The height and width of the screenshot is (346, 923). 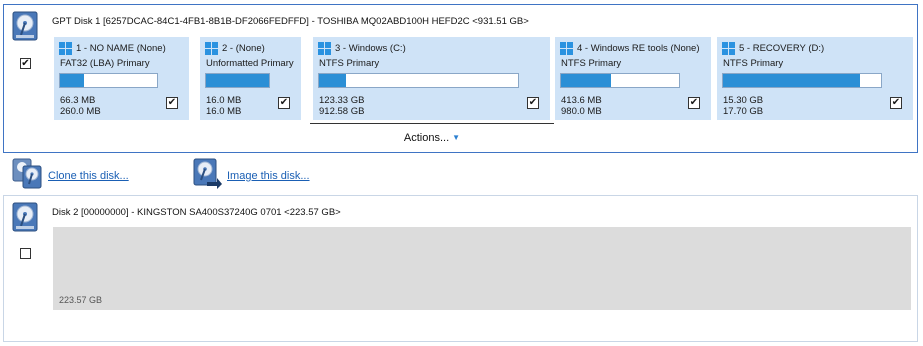 I want to click on partition-total: 260.0 MB, so click(x=80, y=111).